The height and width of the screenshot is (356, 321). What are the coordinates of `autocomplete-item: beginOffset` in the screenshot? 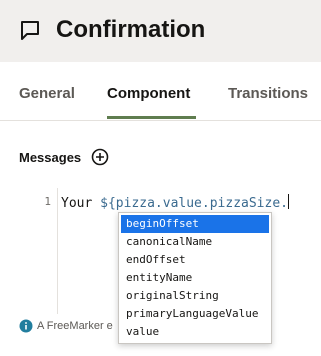 It's located at (195, 224).